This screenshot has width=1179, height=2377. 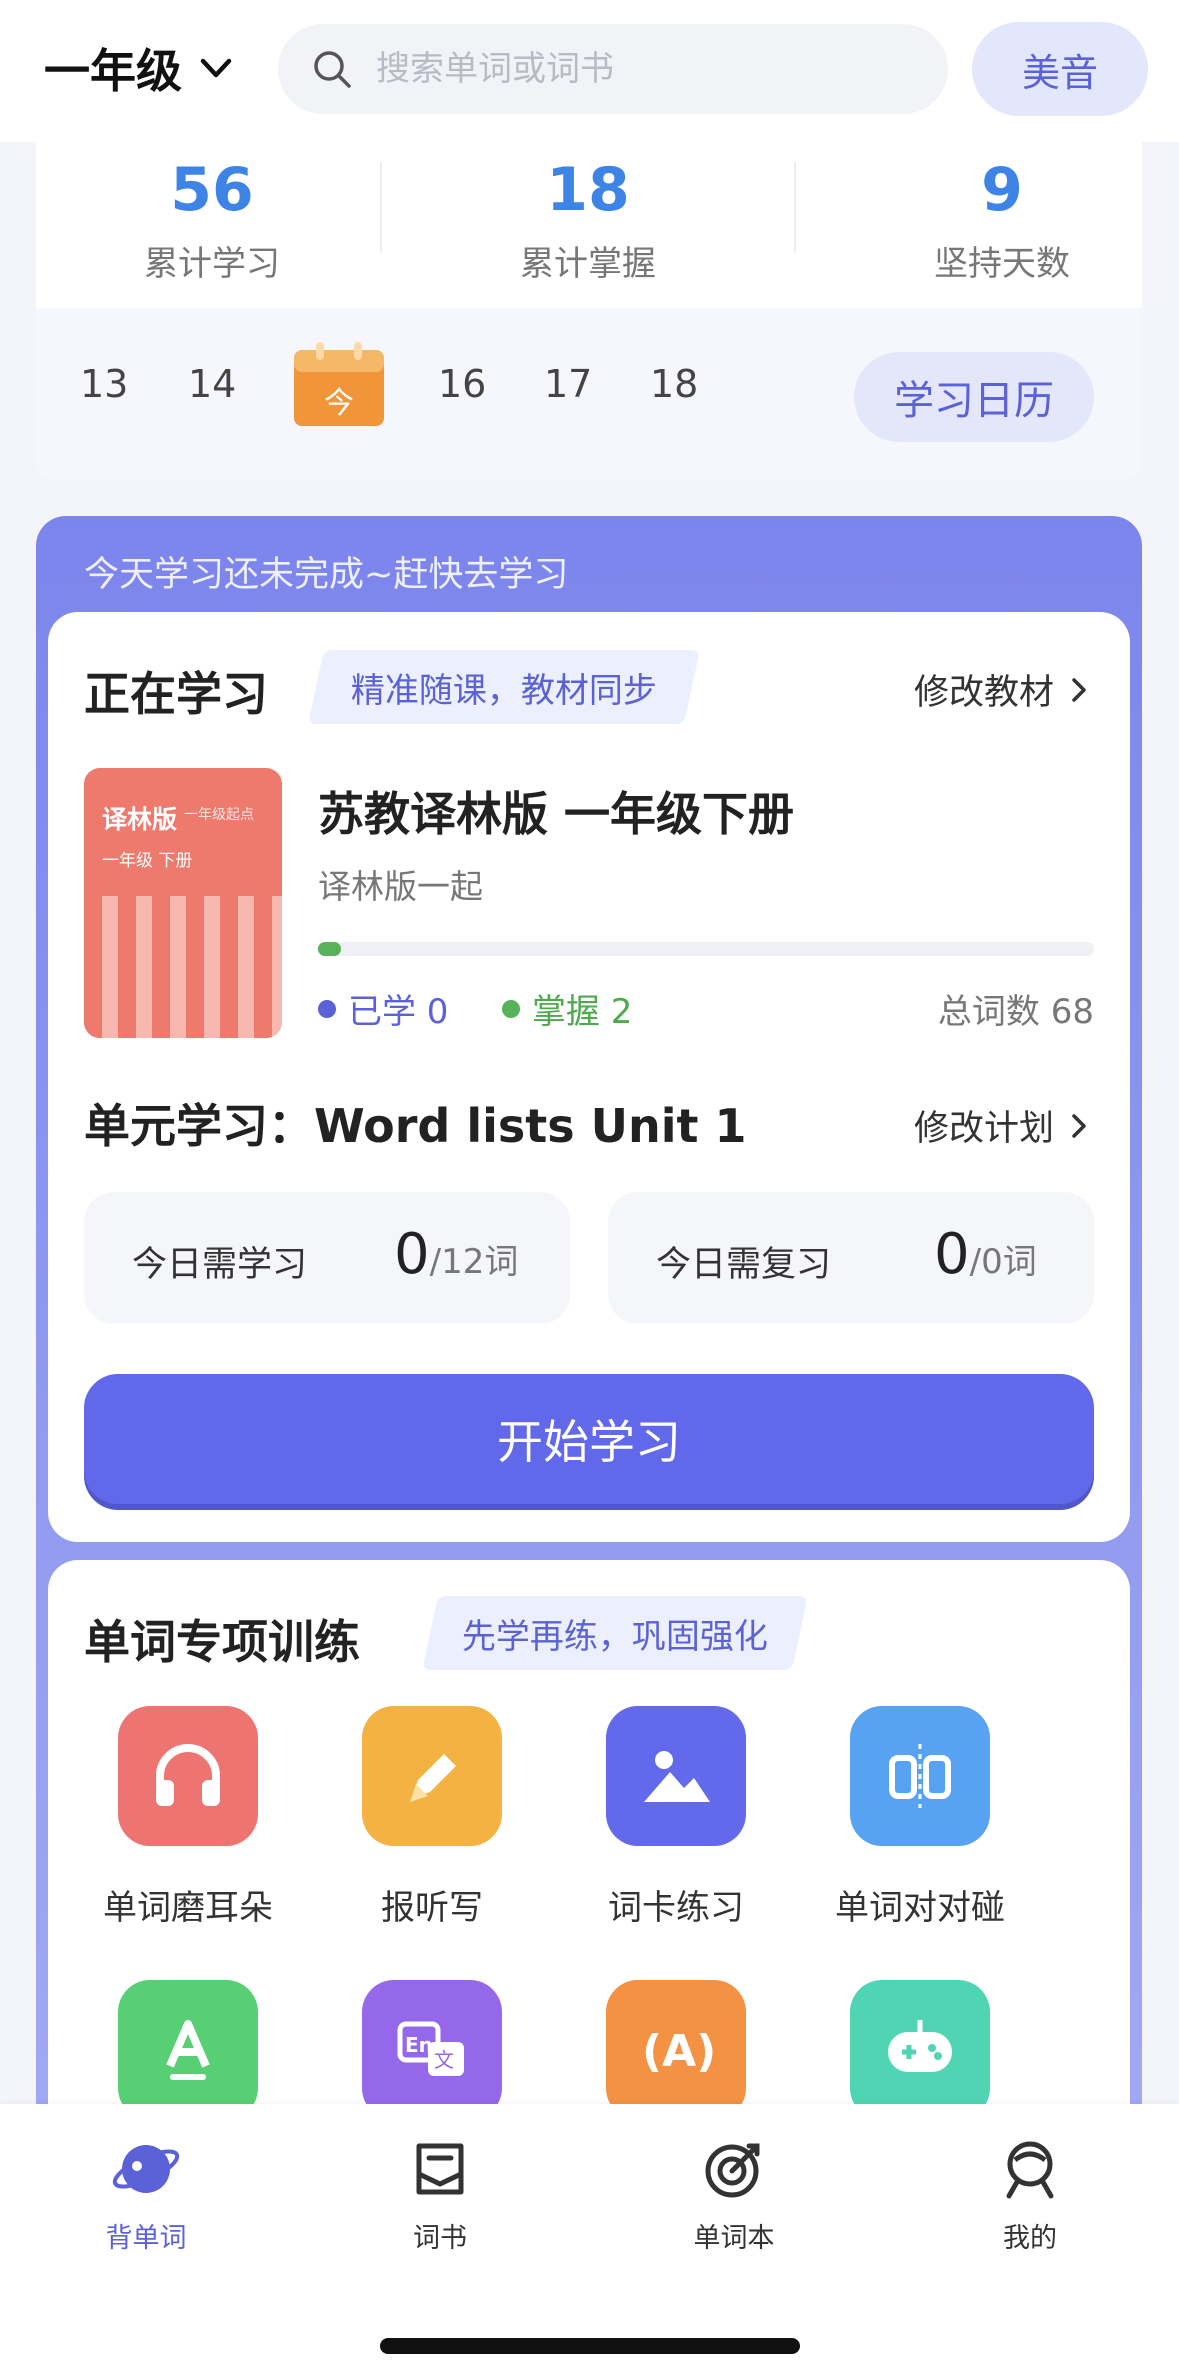 What do you see at coordinates (339, 403) in the screenshot?
I see `today-label: 今` at bounding box center [339, 403].